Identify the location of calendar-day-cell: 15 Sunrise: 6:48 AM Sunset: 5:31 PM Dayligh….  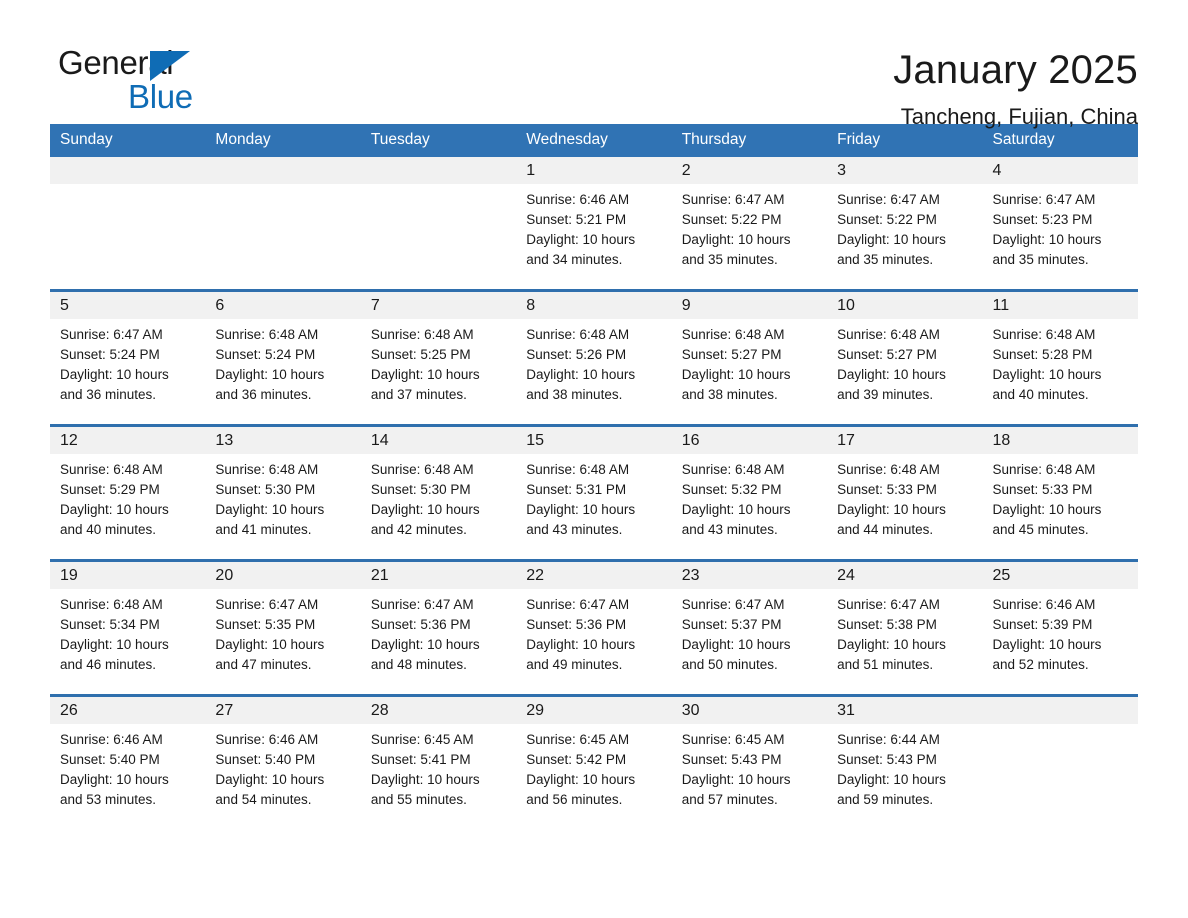
(594, 492).